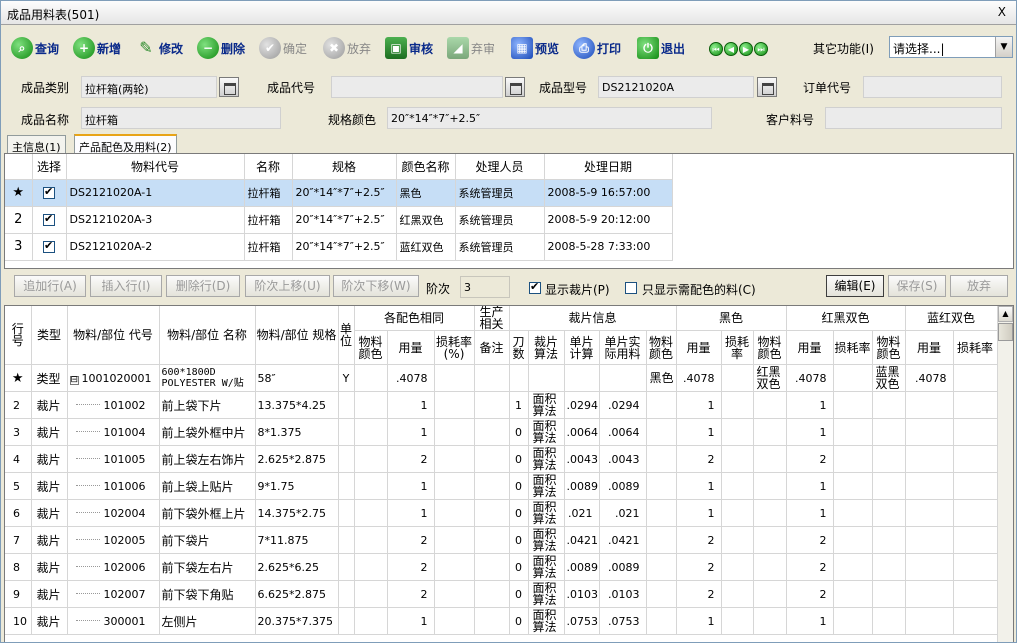 This screenshot has height=643, width=1017. I want to click on first-record-icon: ⏮, so click(716, 49).